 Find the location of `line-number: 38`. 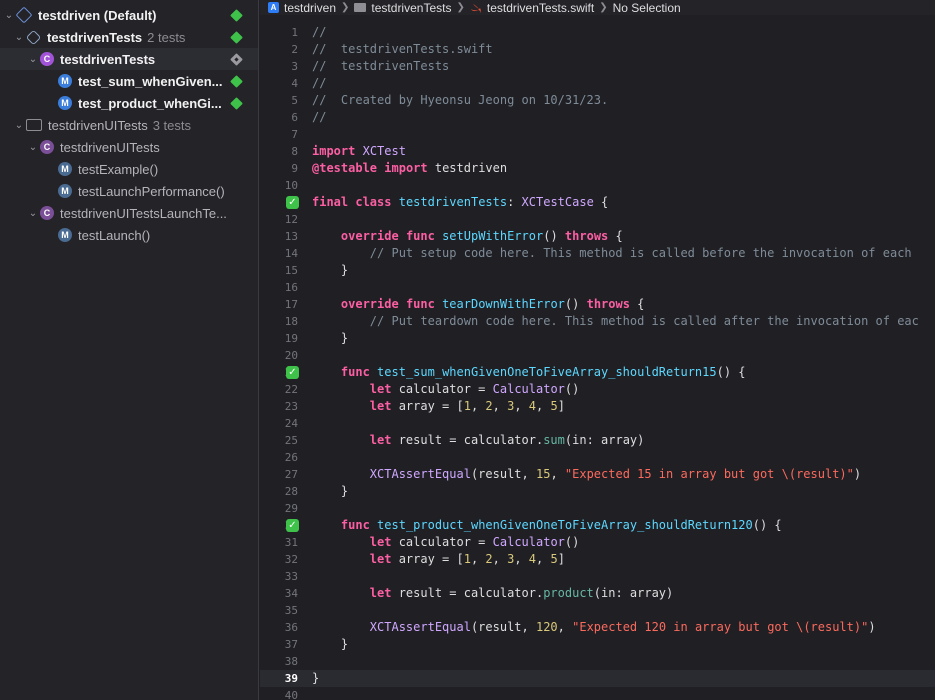

line-number: 38 is located at coordinates (291, 661).